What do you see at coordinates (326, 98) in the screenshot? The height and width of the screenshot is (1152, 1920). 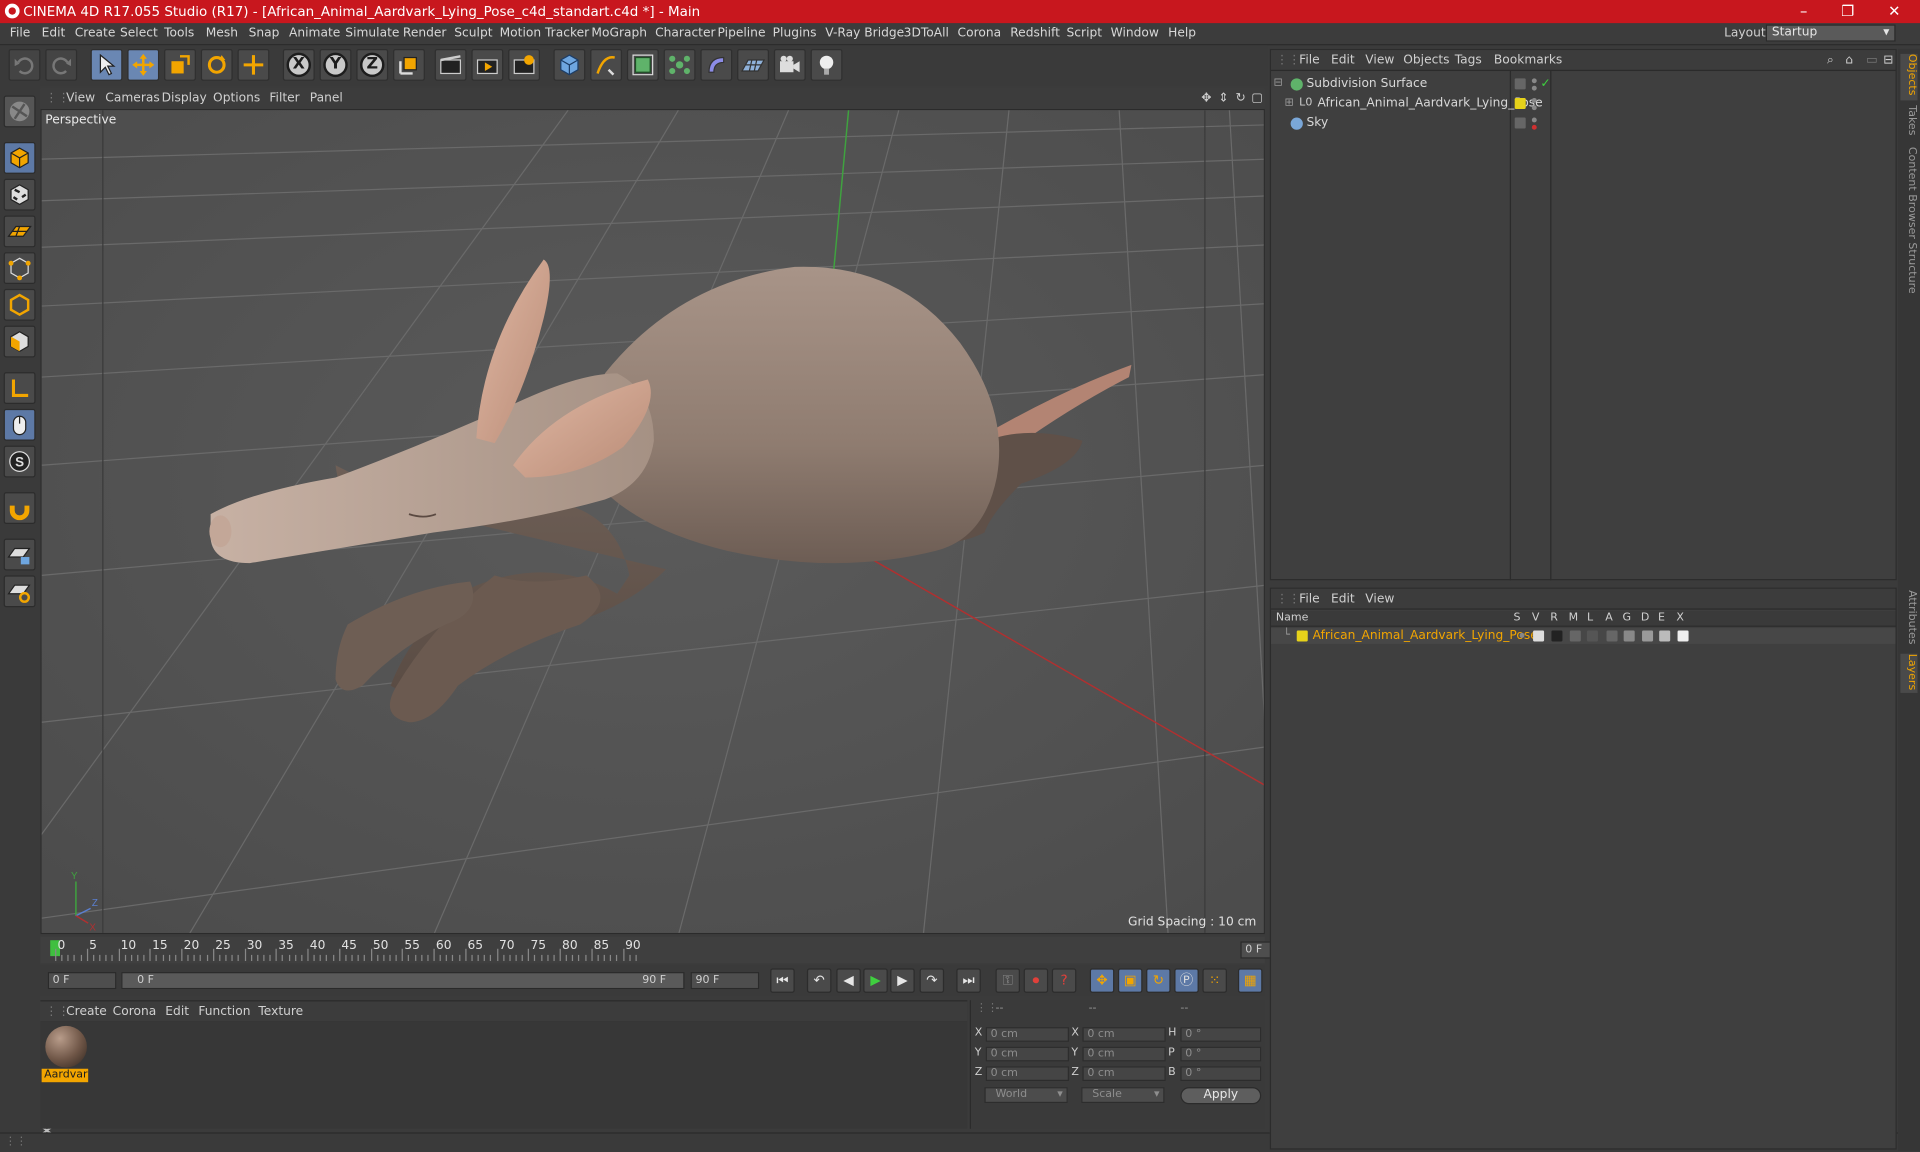 I see `viewport-menu-panel: Panel` at bounding box center [326, 98].